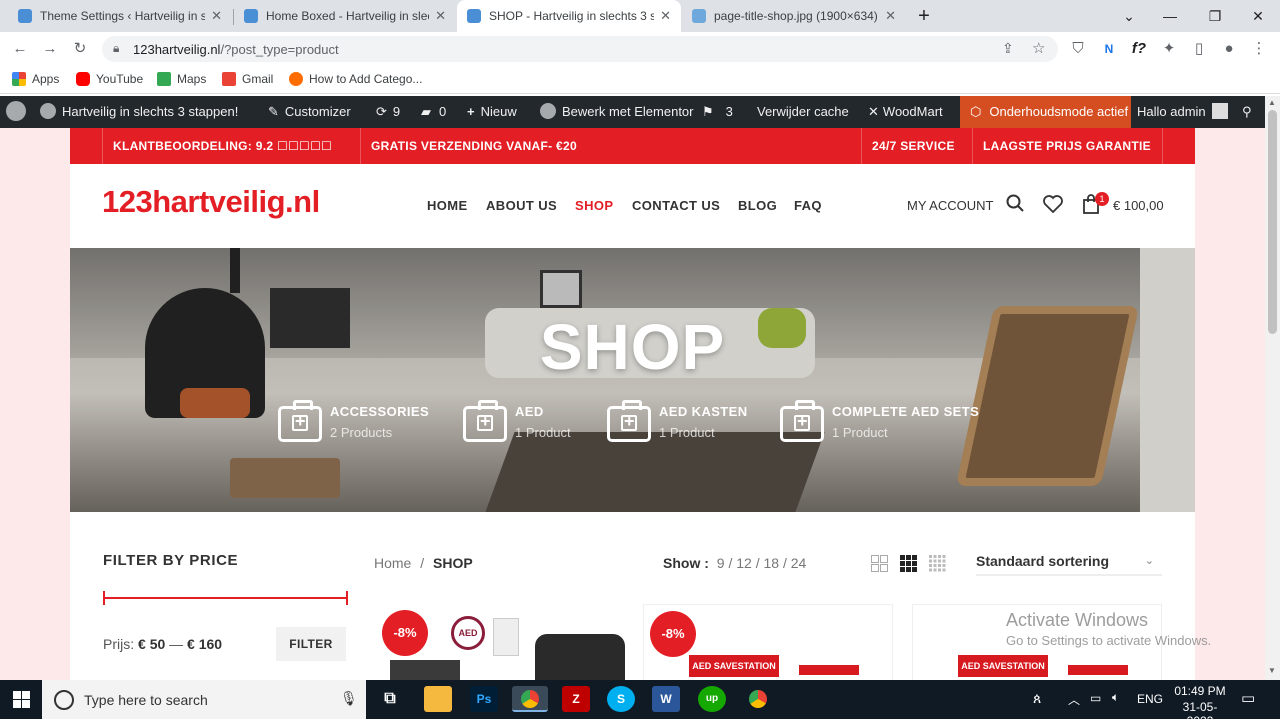 The image size is (1280, 728). I want to click on n-extension-icon: N, so click(1109, 49).